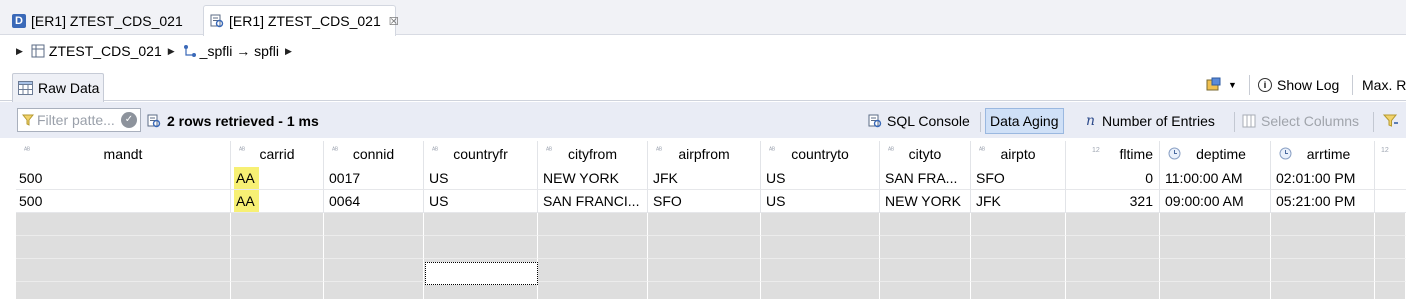 The height and width of the screenshot is (299, 1406). What do you see at coordinates (105, 51) in the screenshot?
I see `breadcrumb-entity-label: ZTEST_CDS_021` at bounding box center [105, 51].